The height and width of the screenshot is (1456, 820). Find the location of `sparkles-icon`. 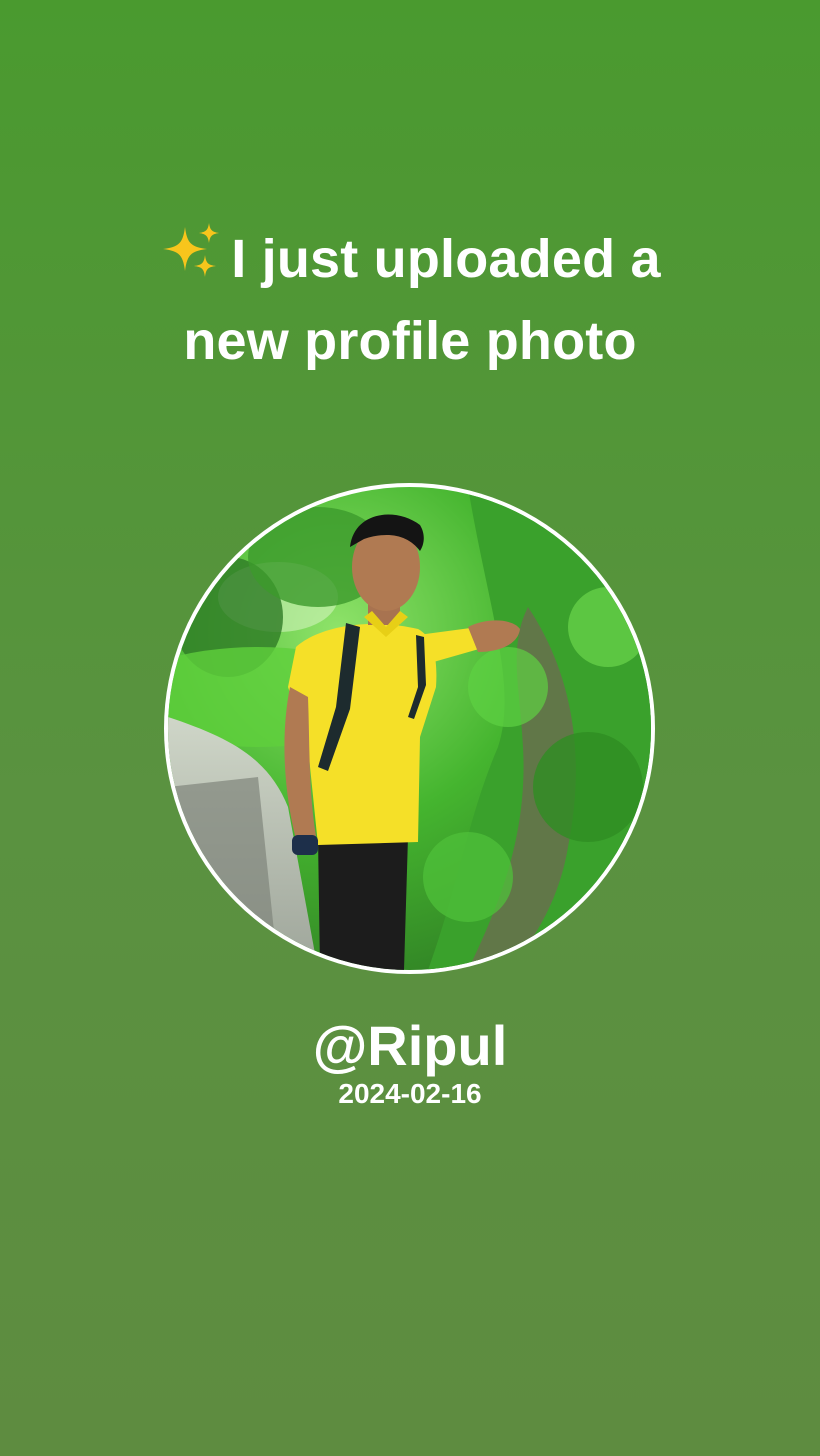

sparkles-icon is located at coordinates (191, 251).